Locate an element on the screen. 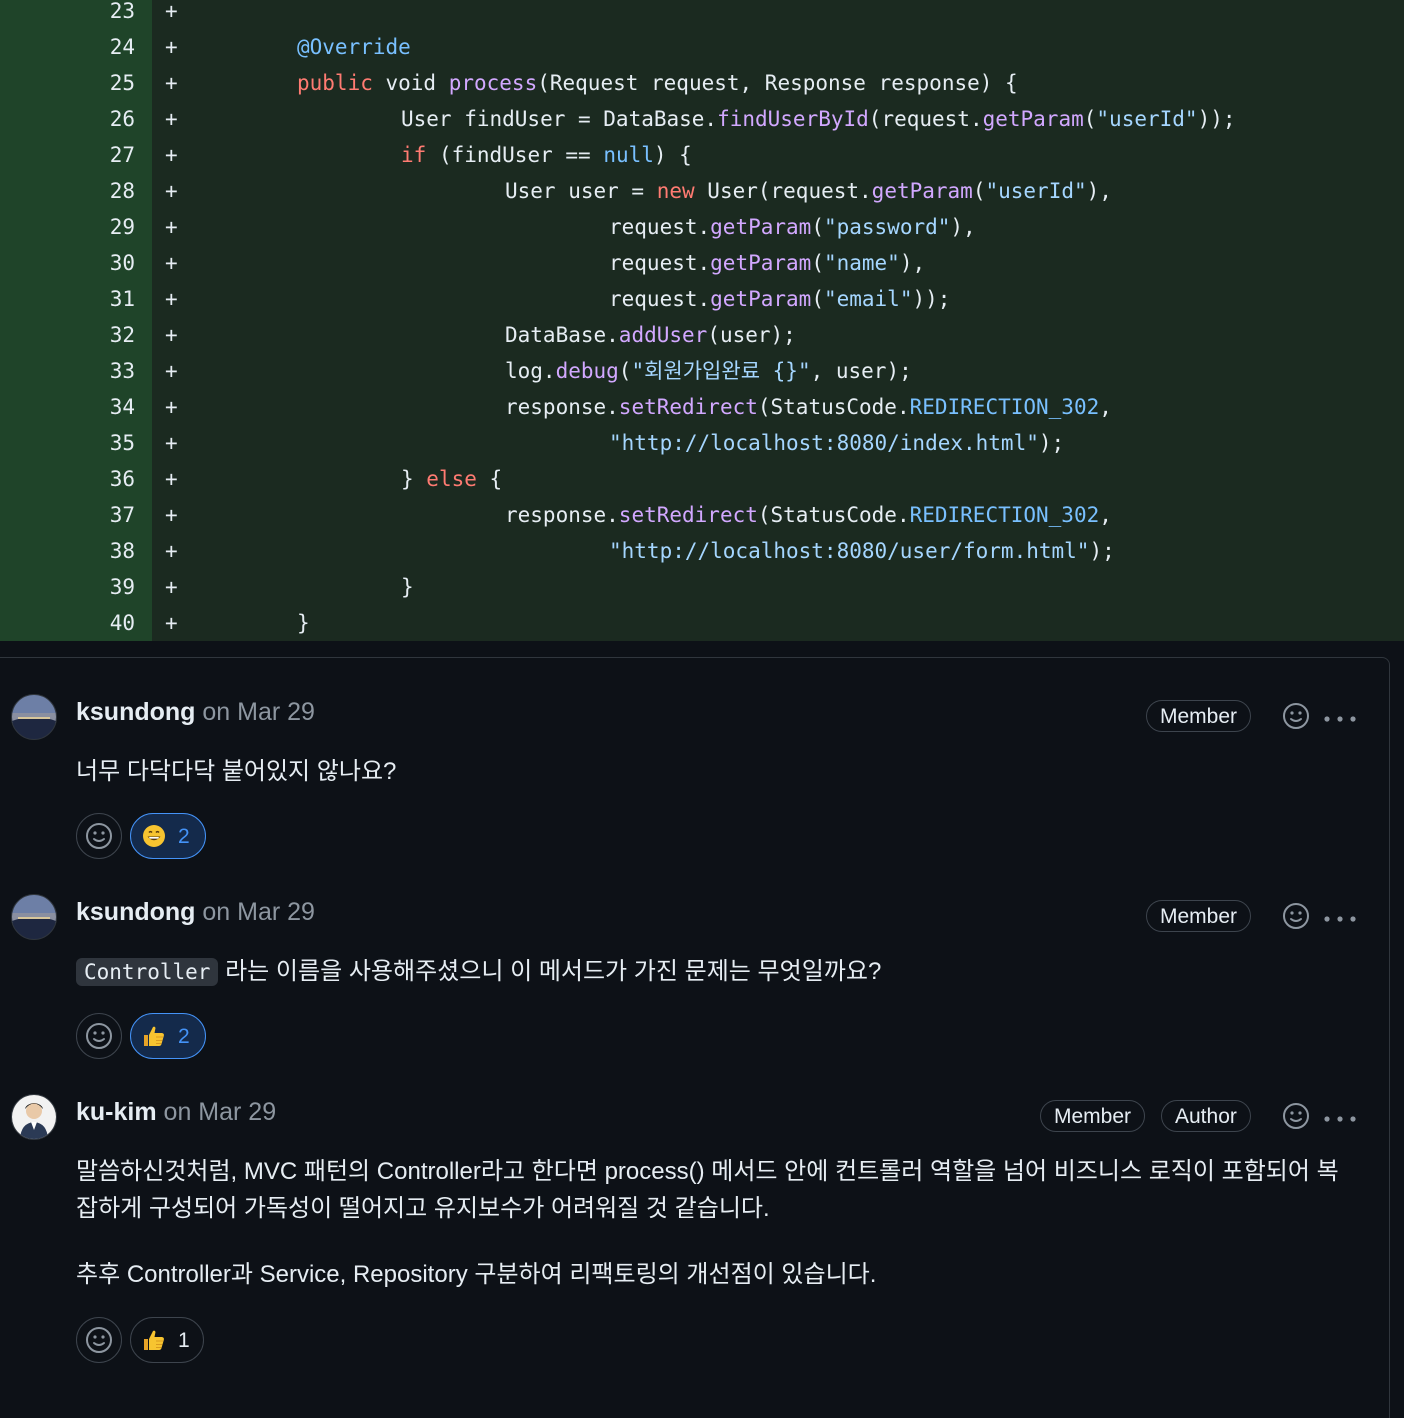  diff-line: 27 + if (findUser == null) { is located at coordinates (702, 155).